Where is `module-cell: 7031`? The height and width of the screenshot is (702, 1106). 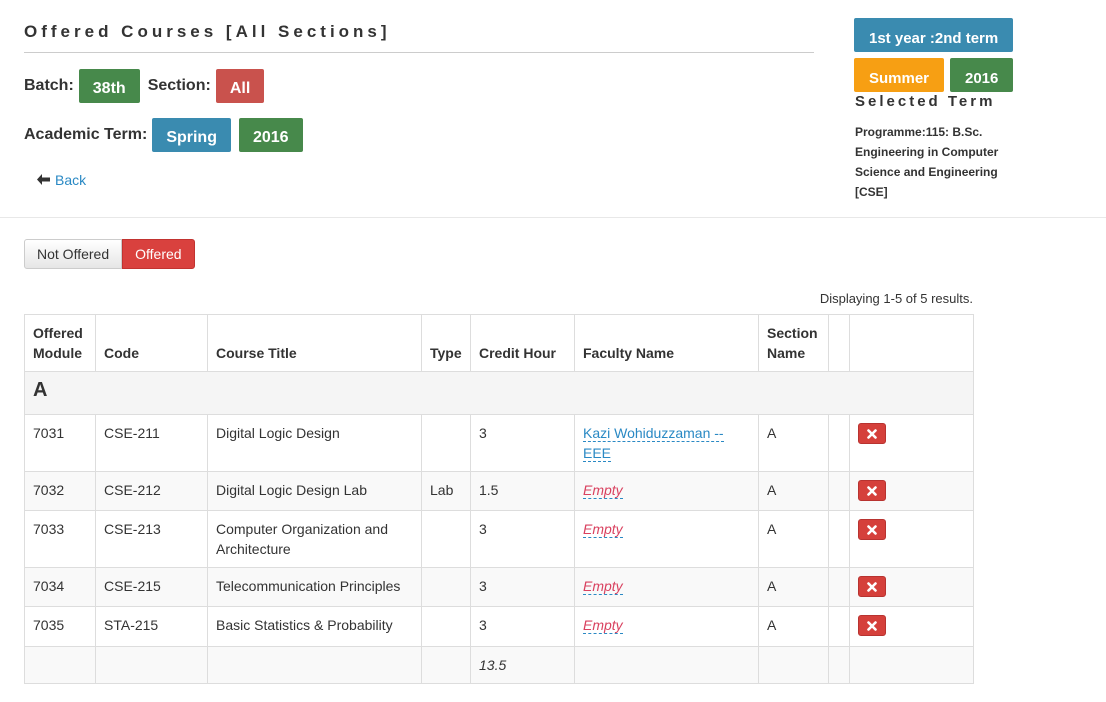
module-cell: 7031 is located at coordinates (60, 443).